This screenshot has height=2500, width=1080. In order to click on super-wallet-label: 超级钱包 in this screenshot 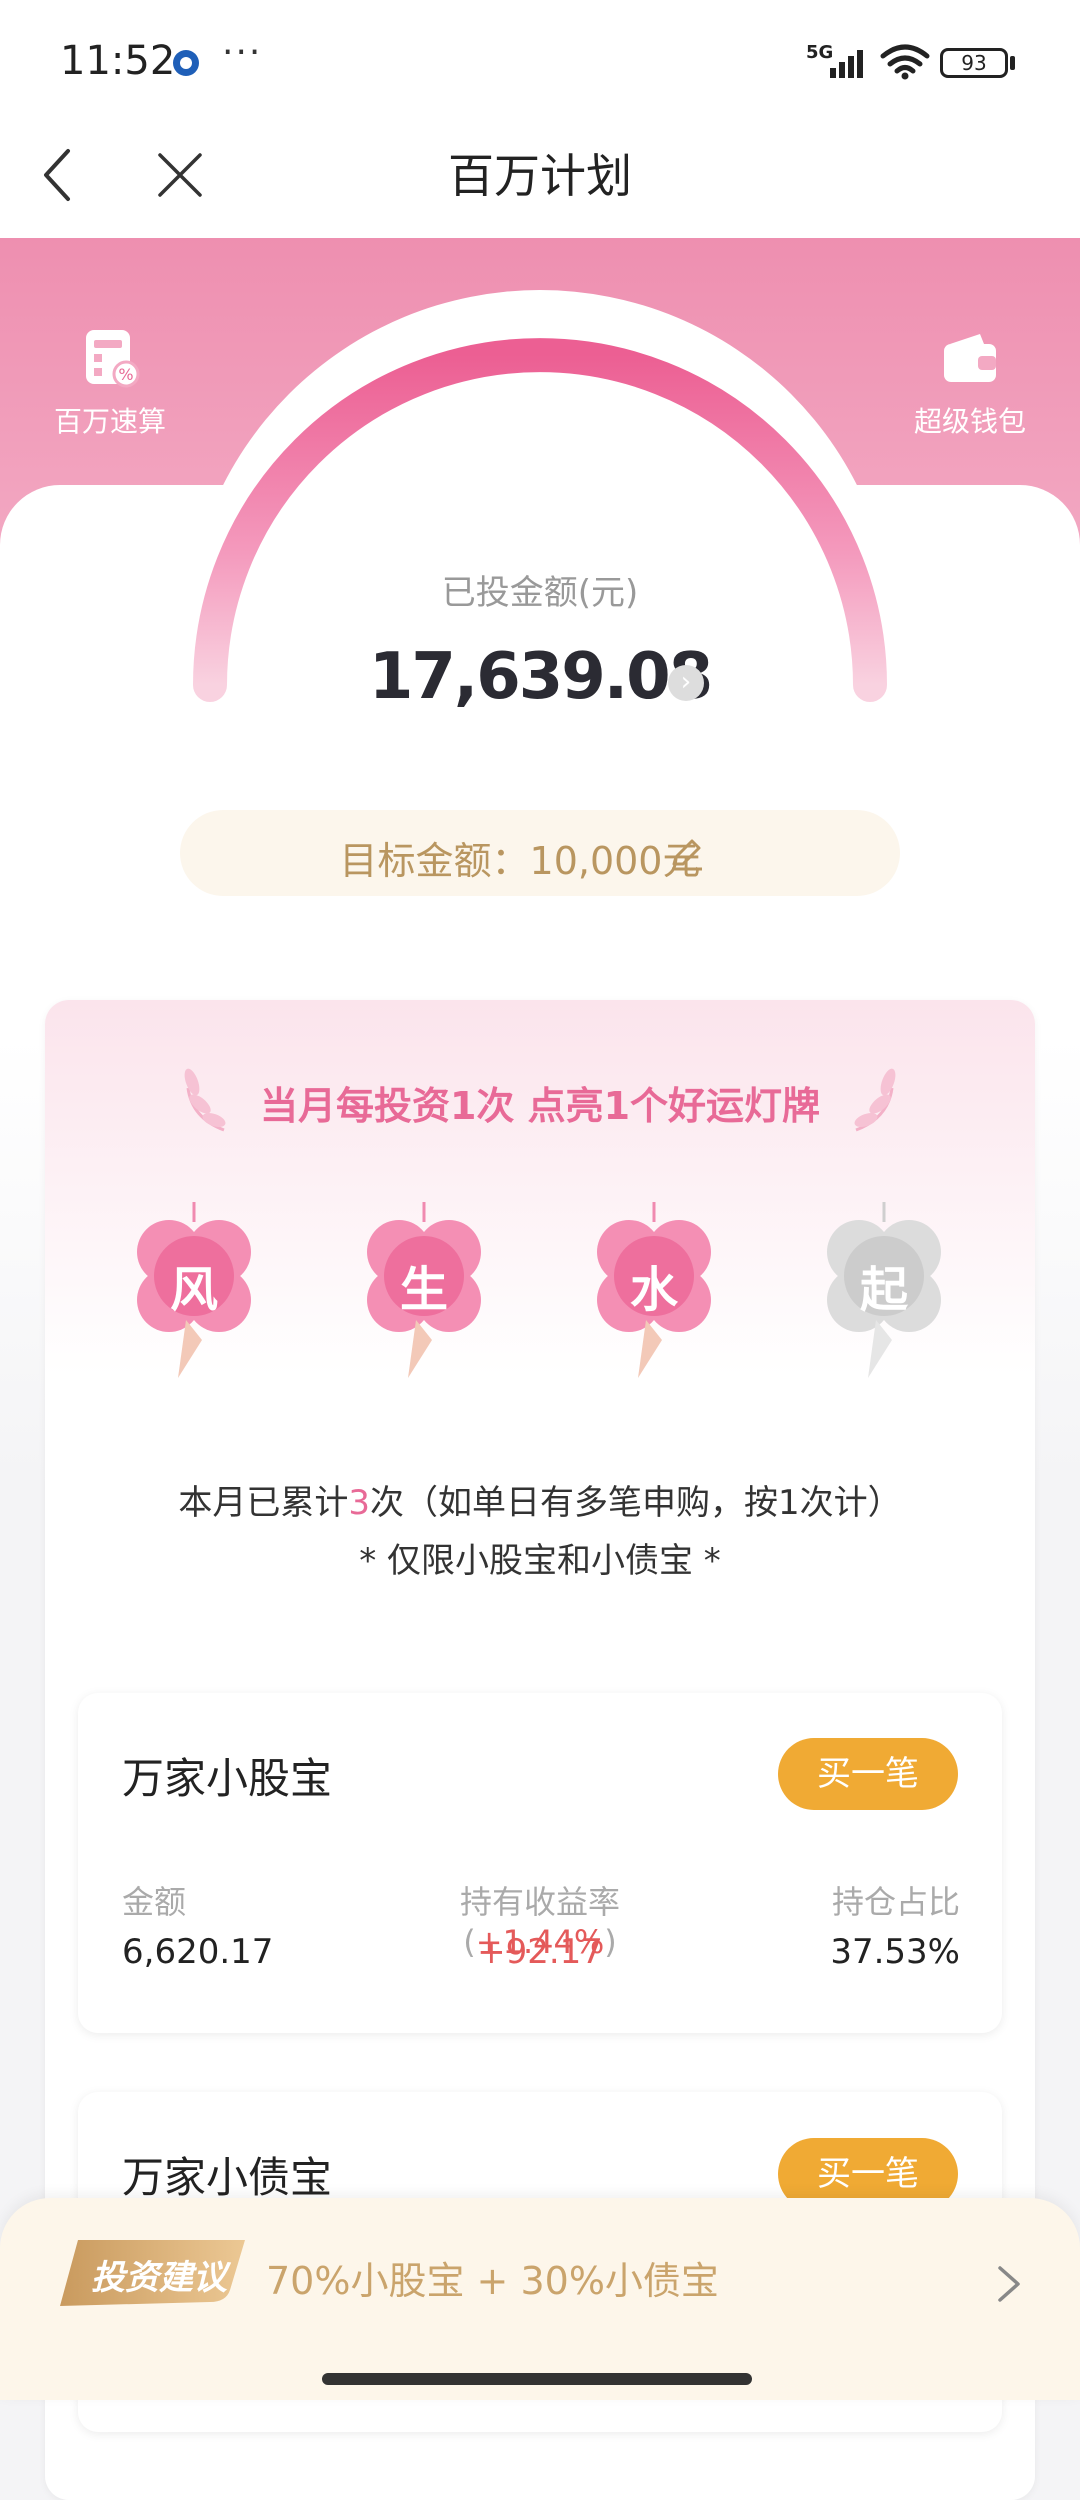, I will do `click(969, 421)`.